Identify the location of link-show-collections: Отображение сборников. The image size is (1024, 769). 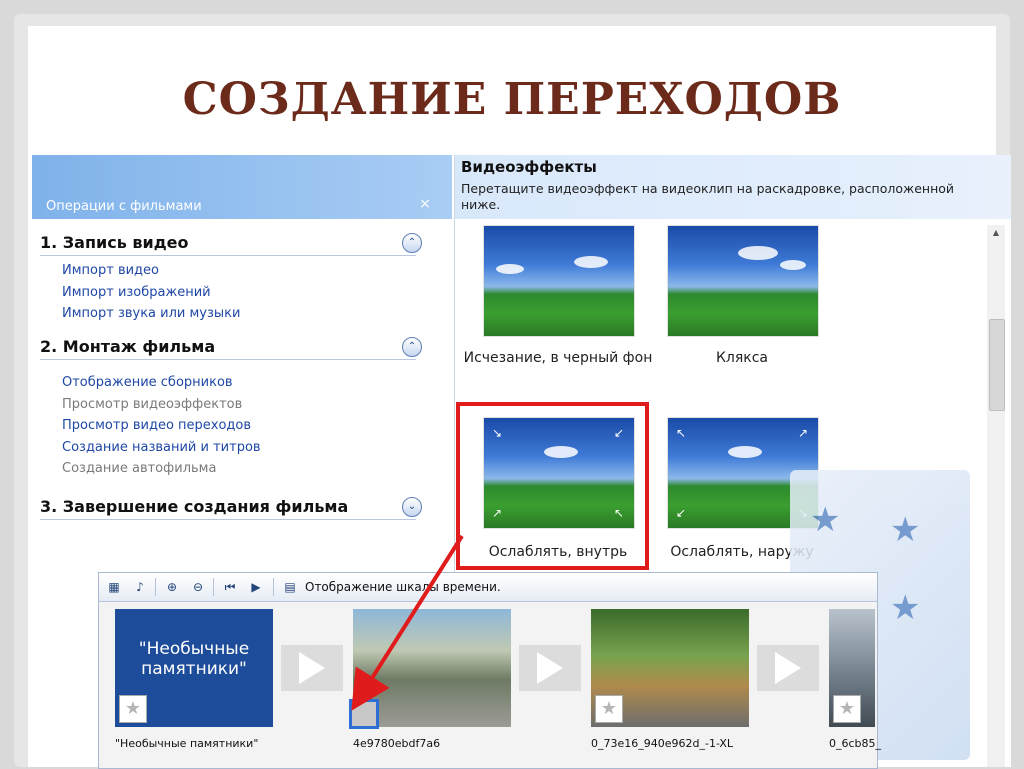
(228, 383).